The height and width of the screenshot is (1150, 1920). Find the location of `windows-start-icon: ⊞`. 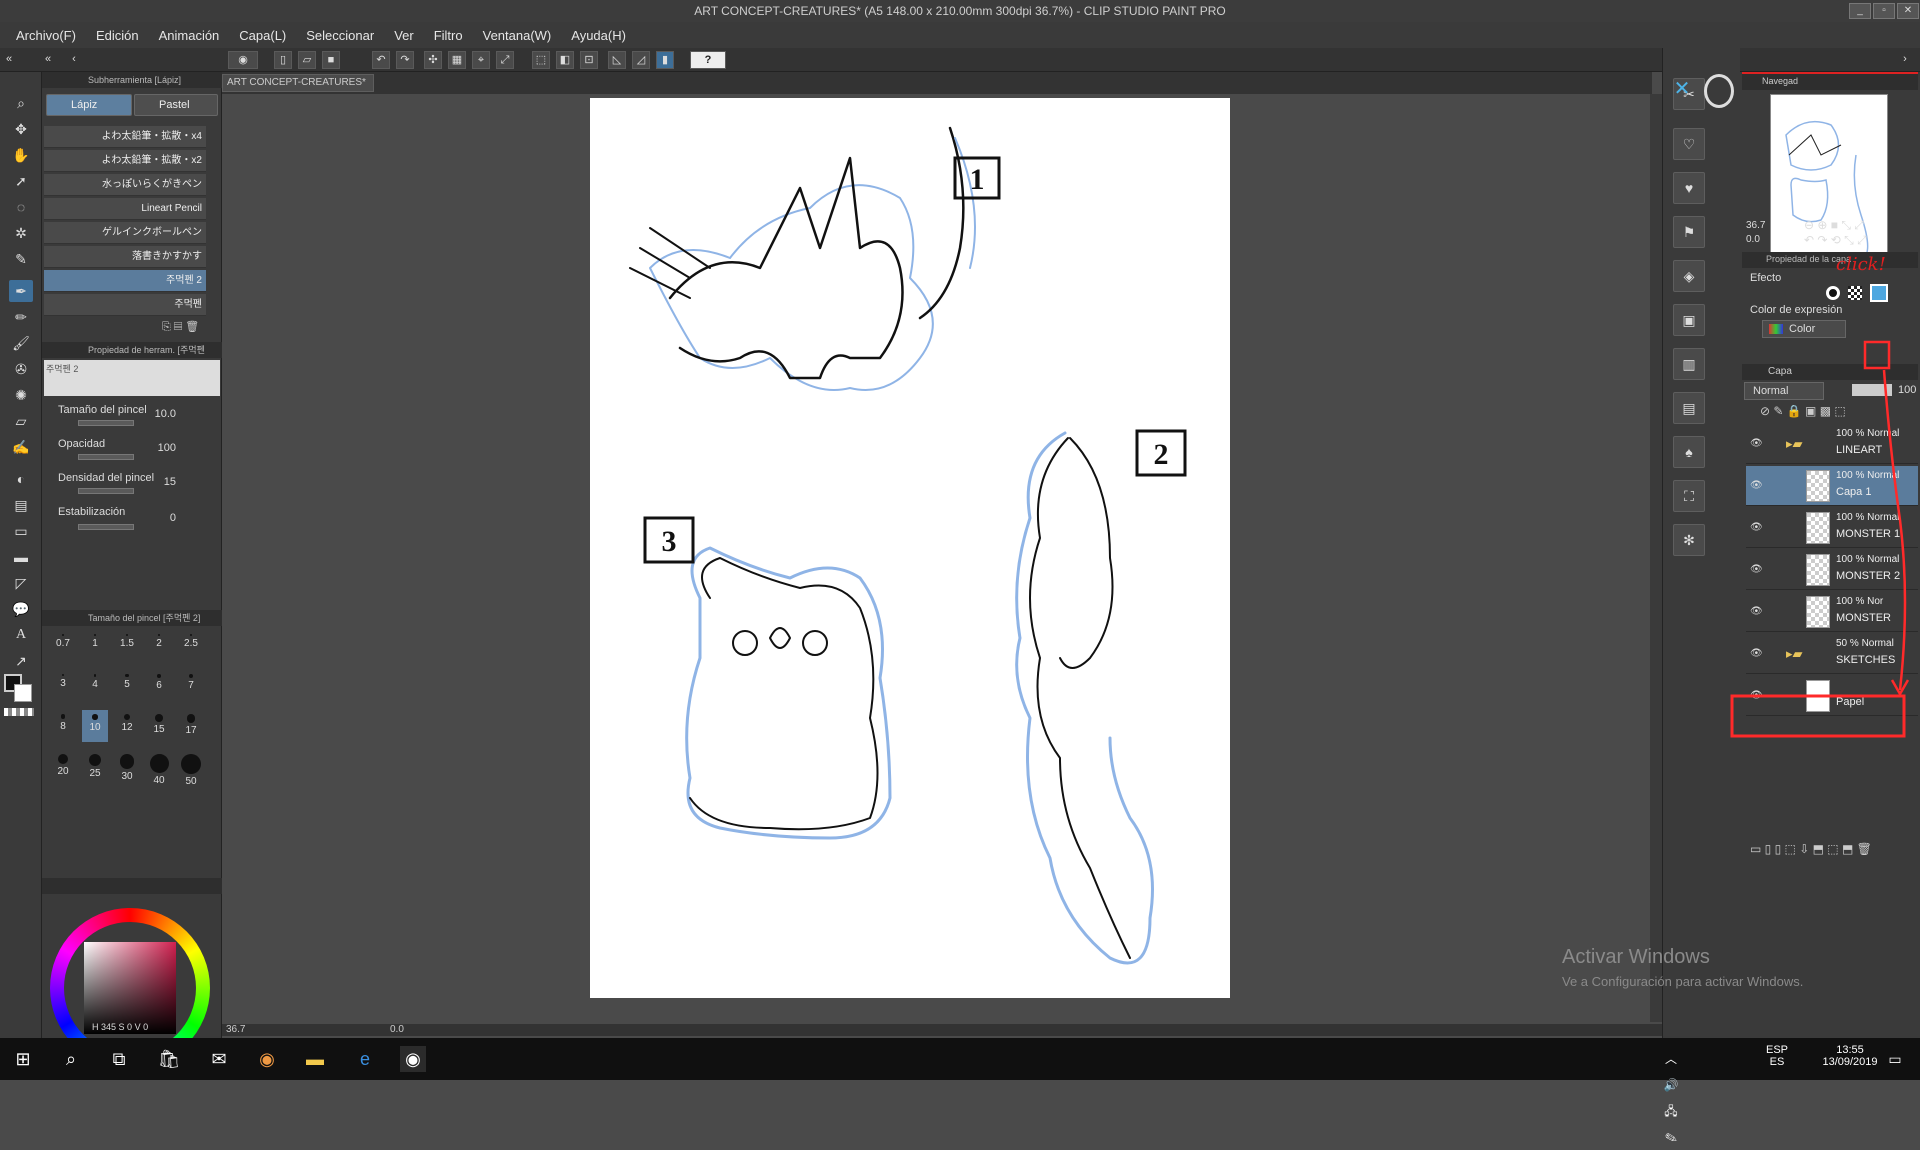

windows-start-icon: ⊞ is located at coordinates (23, 1059).